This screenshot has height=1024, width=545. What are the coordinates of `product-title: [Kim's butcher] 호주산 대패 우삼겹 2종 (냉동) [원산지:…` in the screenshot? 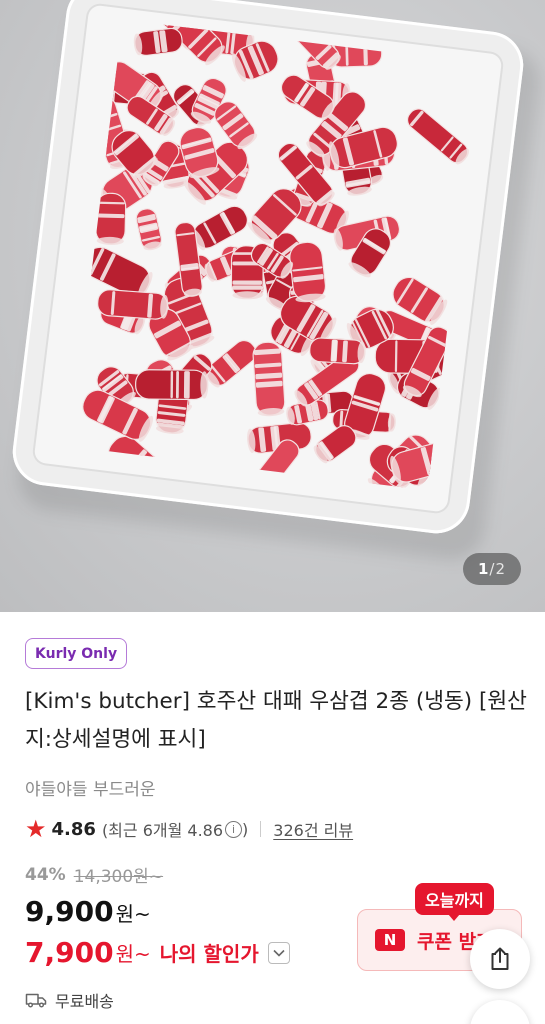 It's located at (276, 720).